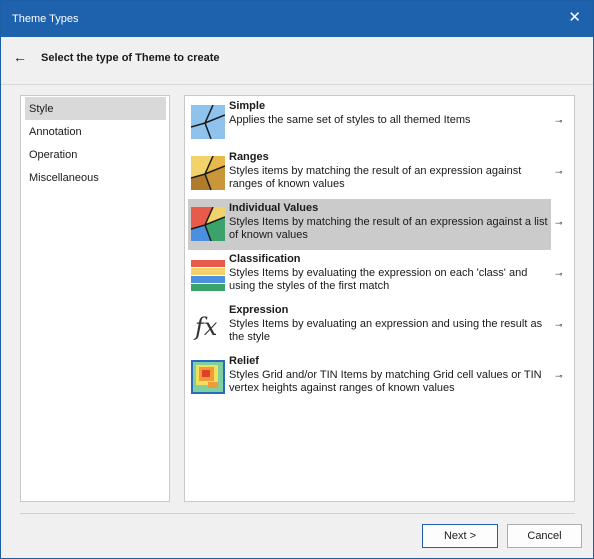  What do you see at coordinates (95, 131) in the screenshot?
I see `category-item-annotation: Annotation` at bounding box center [95, 131].